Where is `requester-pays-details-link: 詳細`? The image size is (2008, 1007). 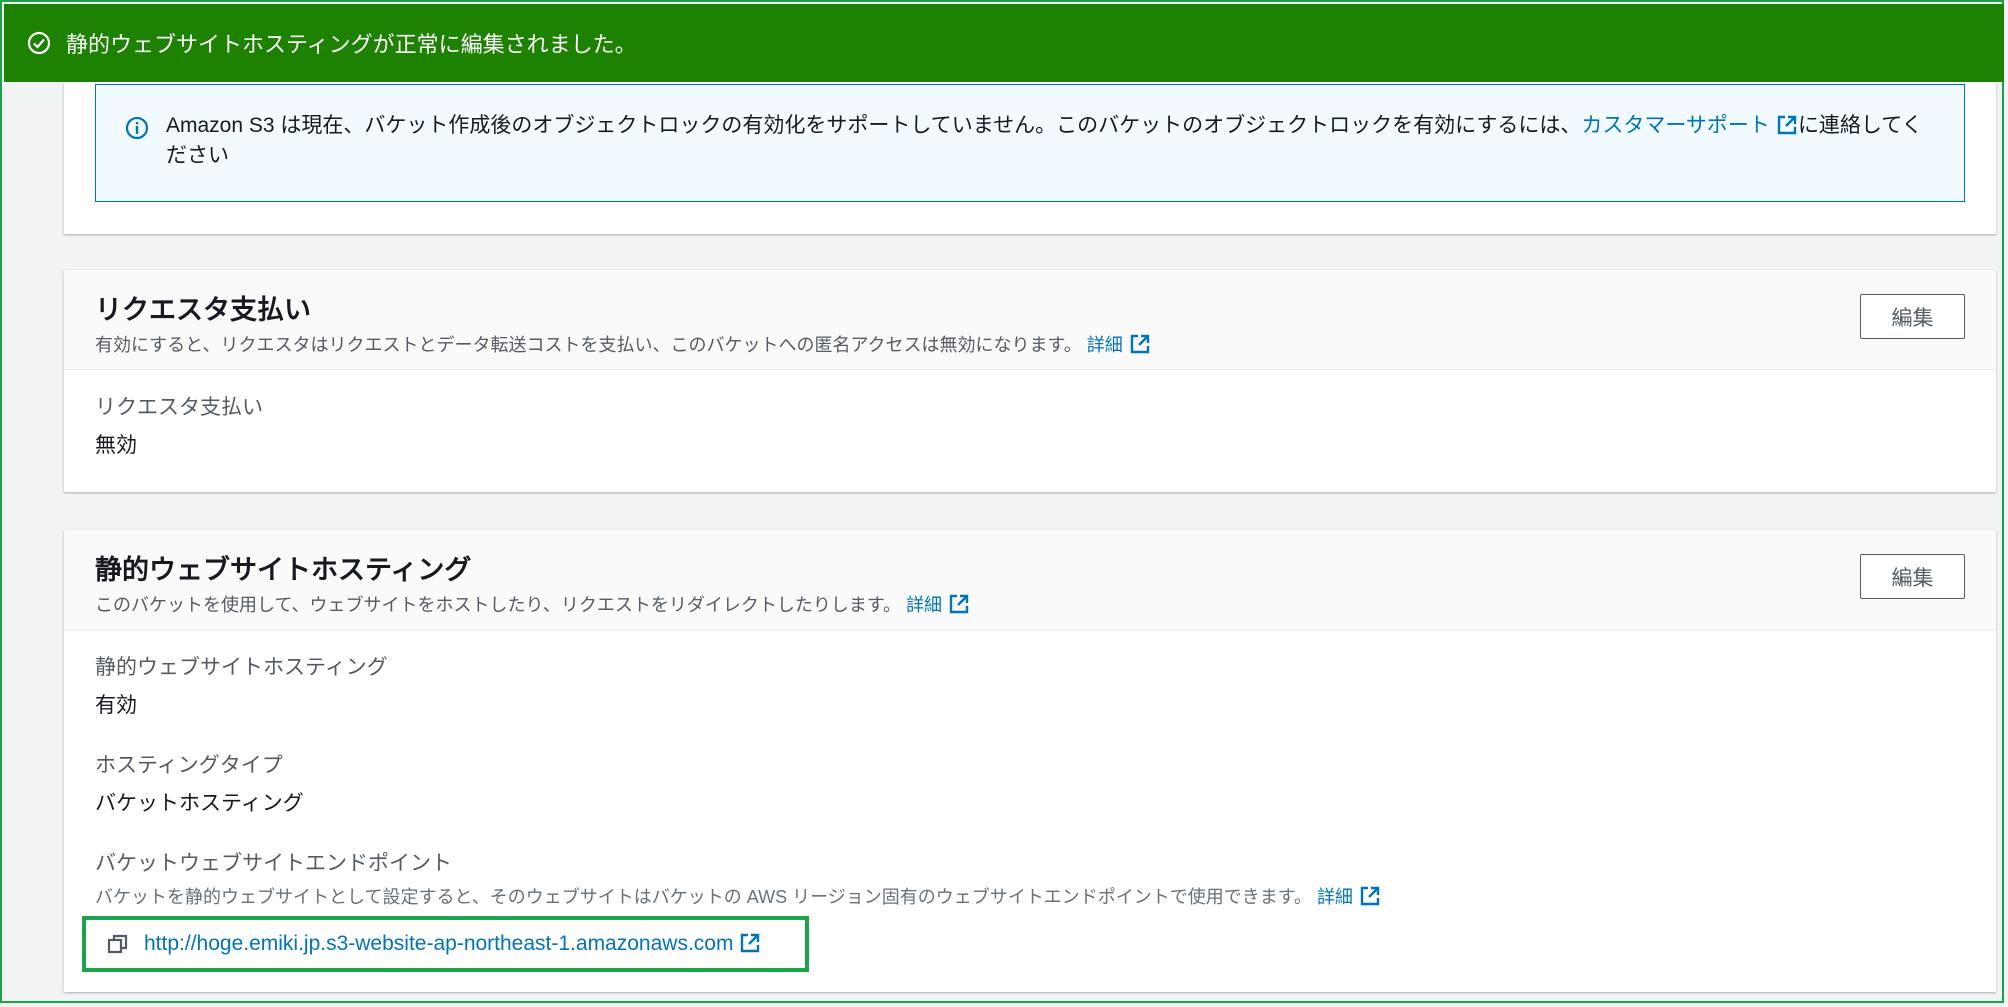
requester-pays-details-link: 詳細 is located at coordinates (1119, 344).